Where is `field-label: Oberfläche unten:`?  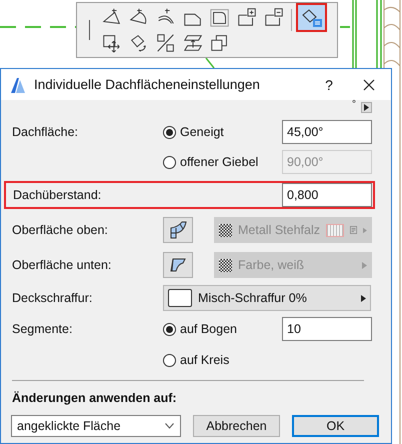
field-label: Oberfläche unten: is located at coordinates (62, 265).